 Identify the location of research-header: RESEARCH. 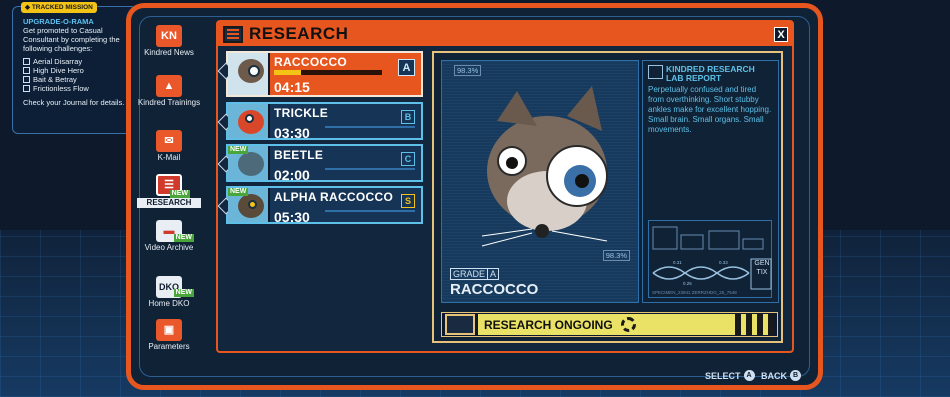
(505, 34).